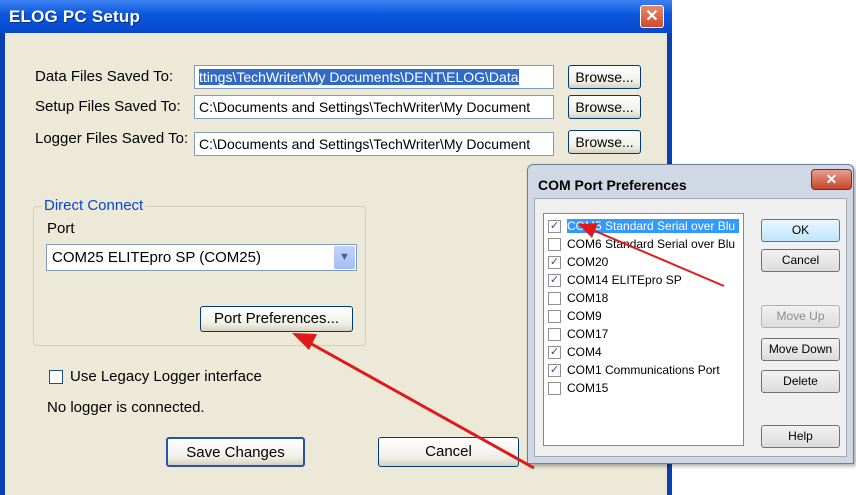 This screenshot has height=495, width=856. What do you see at coordinates (651, 244) in the screenshot?
I see `port-name: COM6 Standard Serial over Blu` at bounding box center [651, 244].